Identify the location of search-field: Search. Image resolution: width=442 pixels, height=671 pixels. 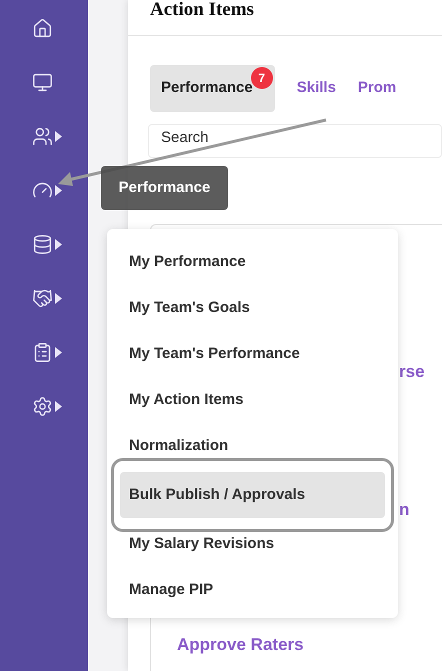
(295, 141).